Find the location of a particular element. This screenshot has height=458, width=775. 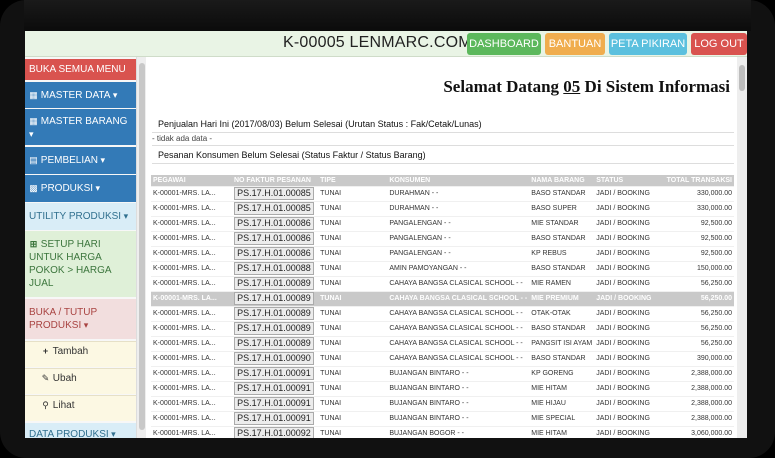

col-status: STATUS is located at coordinates (628, 180).